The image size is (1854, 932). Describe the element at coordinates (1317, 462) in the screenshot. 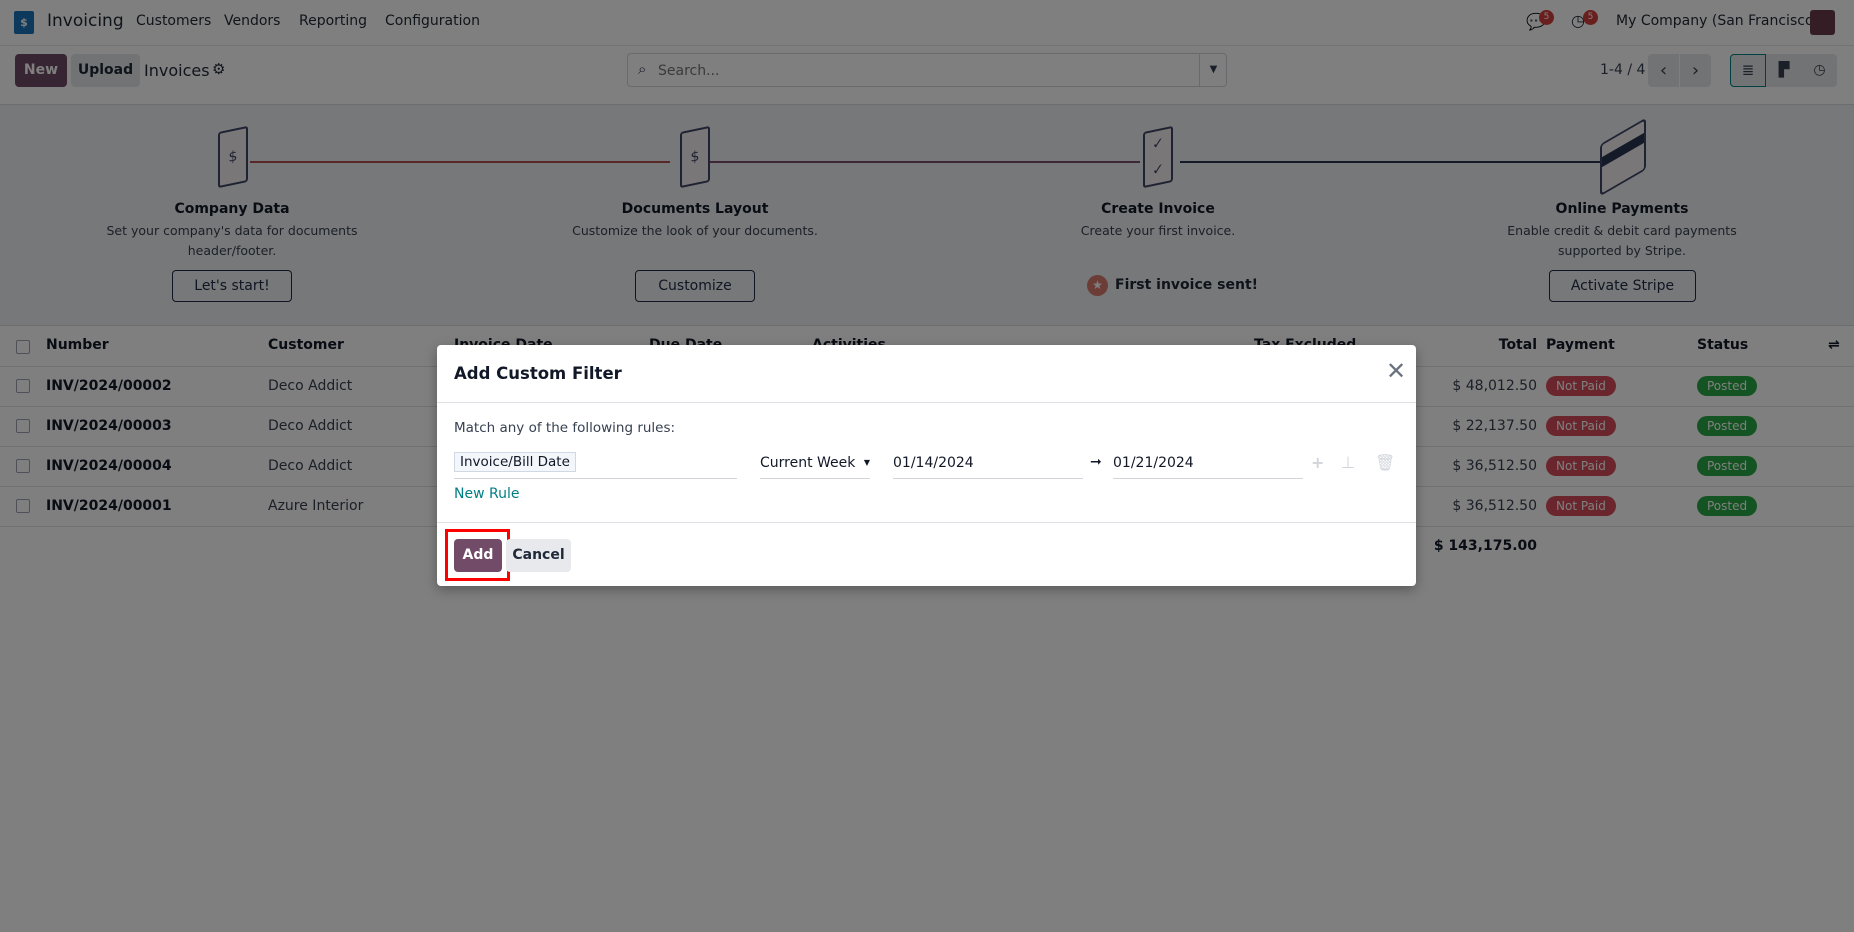

I see `add-rule-plus-icon: +` at that location.